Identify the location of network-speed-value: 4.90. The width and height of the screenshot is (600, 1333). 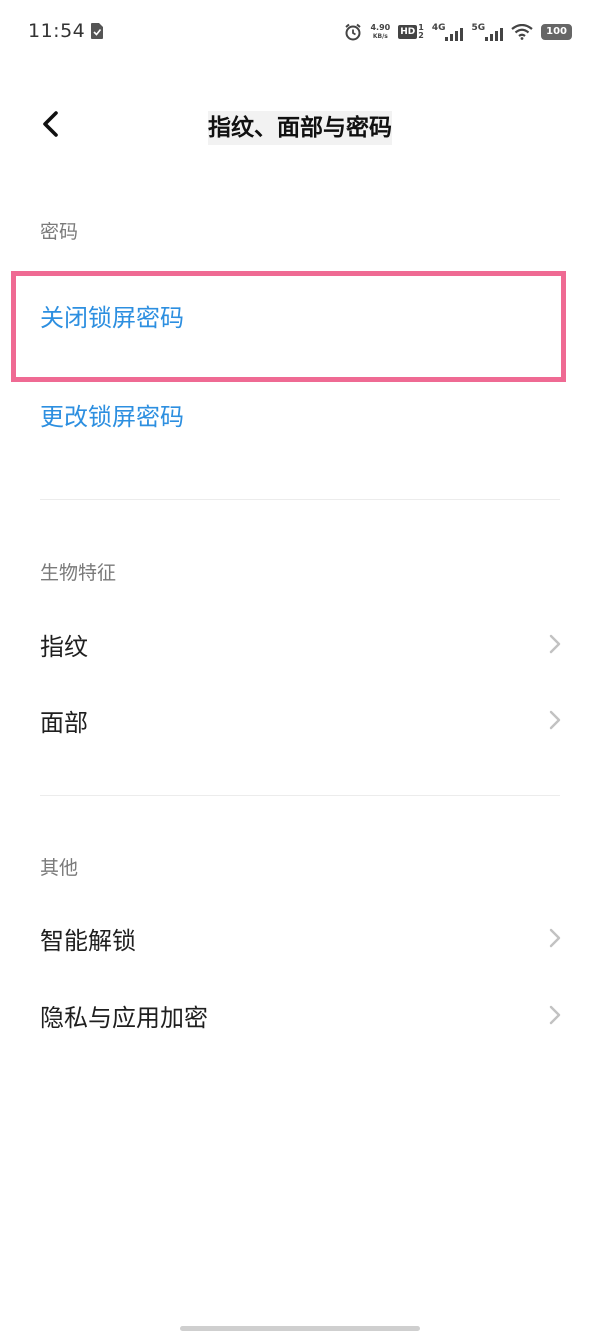
(380, 27).